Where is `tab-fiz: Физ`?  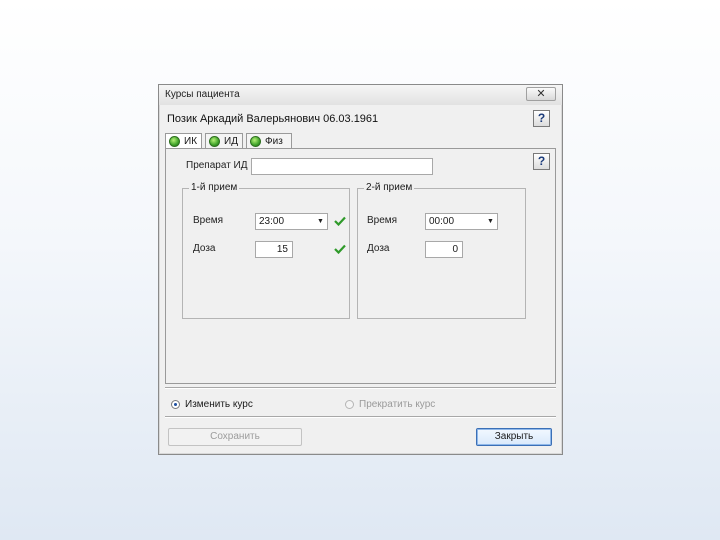 tab-fiz: Физ is located at coordinates (269, 141).